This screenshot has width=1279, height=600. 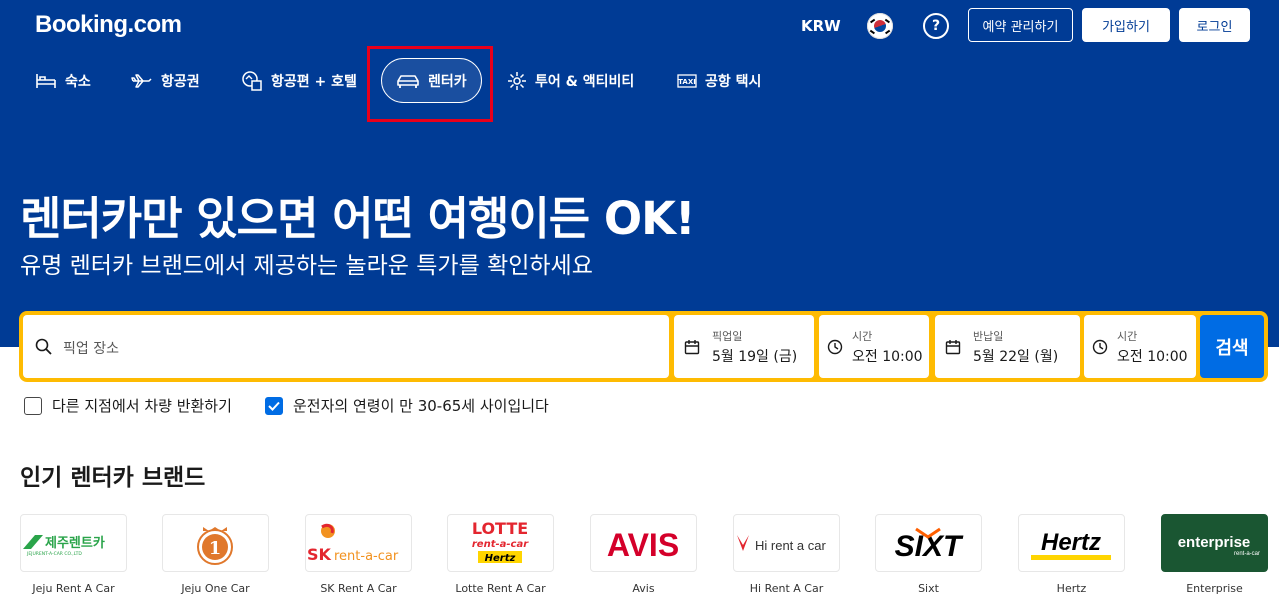 I want to click on nav-flights-label: 항공권, so click(x=180, y=82).